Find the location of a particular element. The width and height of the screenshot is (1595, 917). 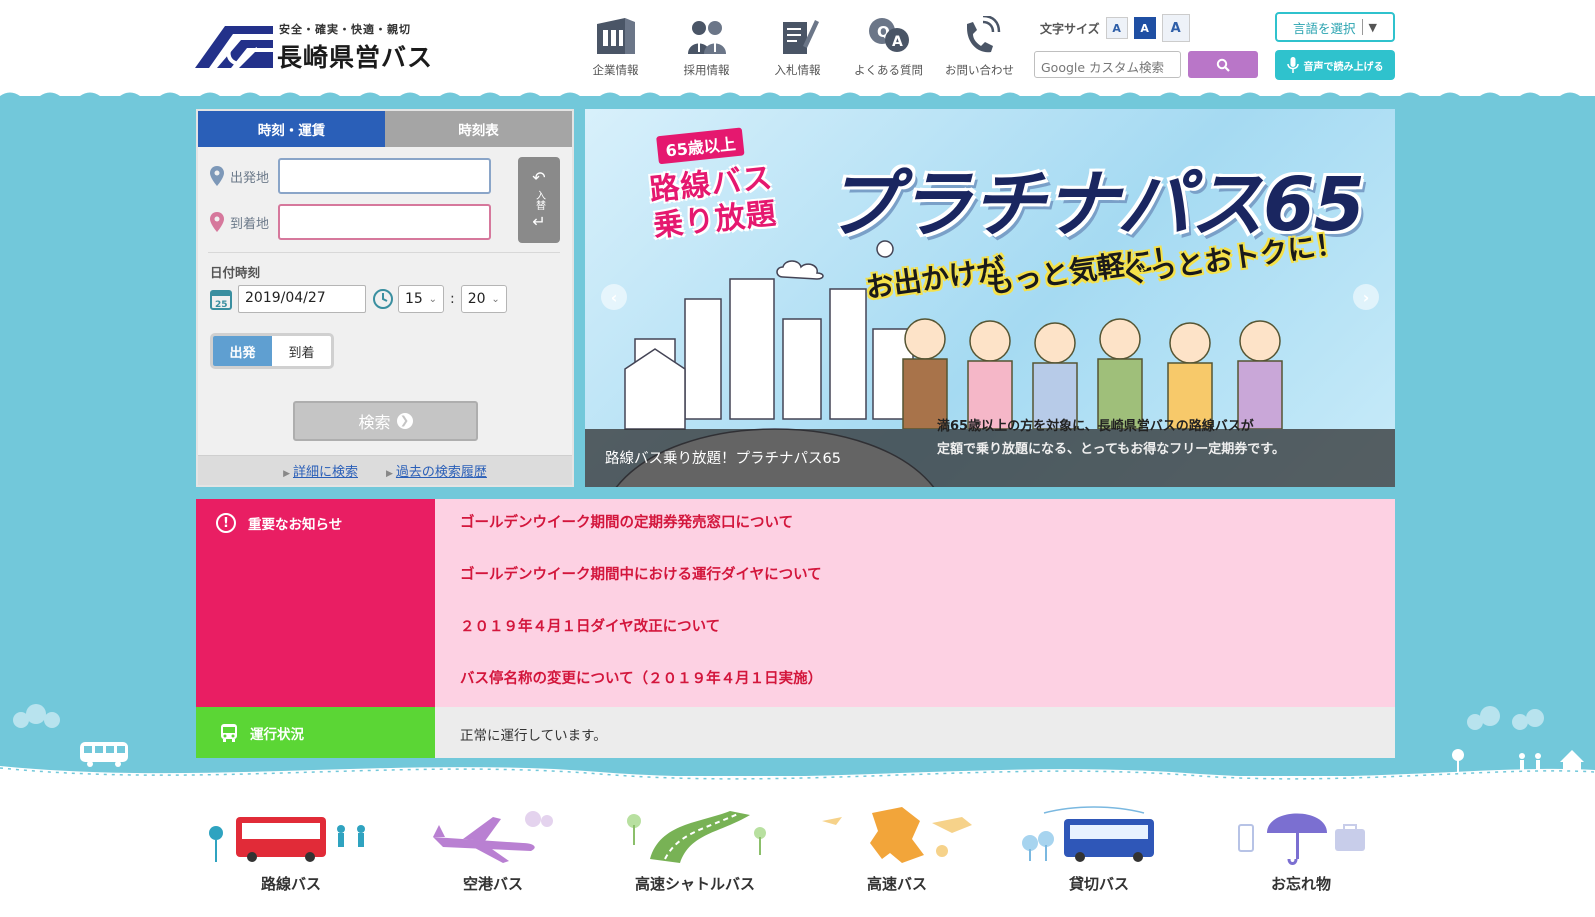

bus-front-icon is located at coordinates (229, 732).